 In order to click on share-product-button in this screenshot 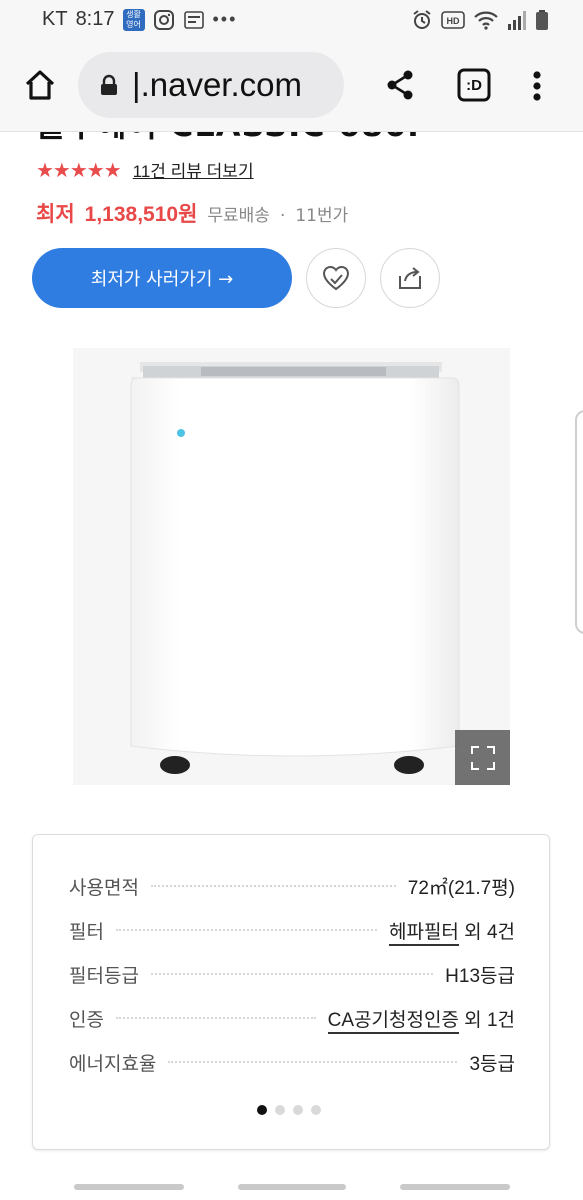, I will do `click(410, 278)`.